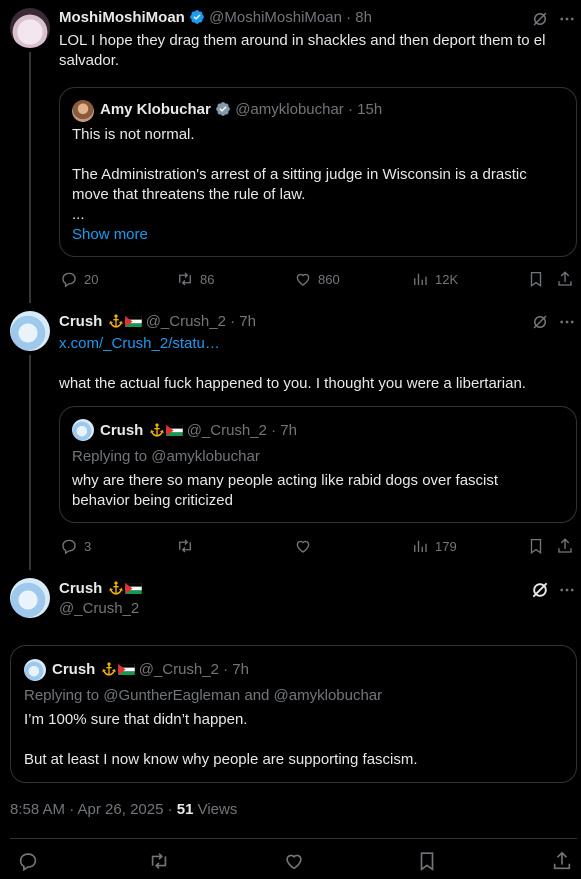 This screenshot has width=581, height=879. I want to click on display-name: Amy Klobuchar, so click(155, 109).